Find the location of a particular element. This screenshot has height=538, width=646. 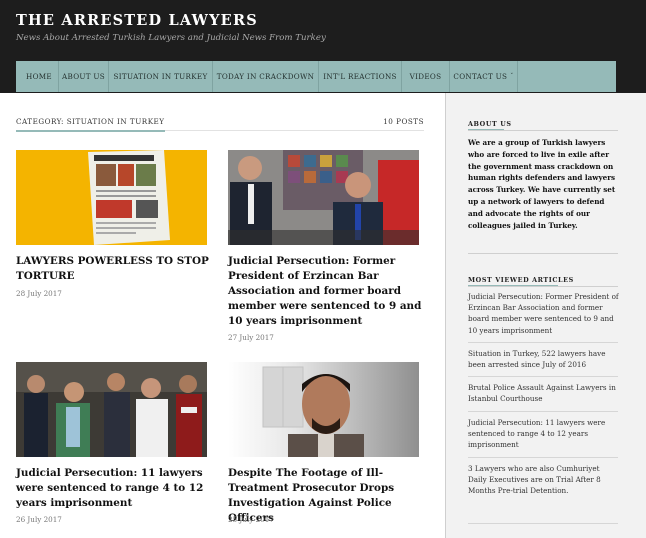

nav-item-label: TODAY IN CRACKDOWN is located at coordinates (265, 76).